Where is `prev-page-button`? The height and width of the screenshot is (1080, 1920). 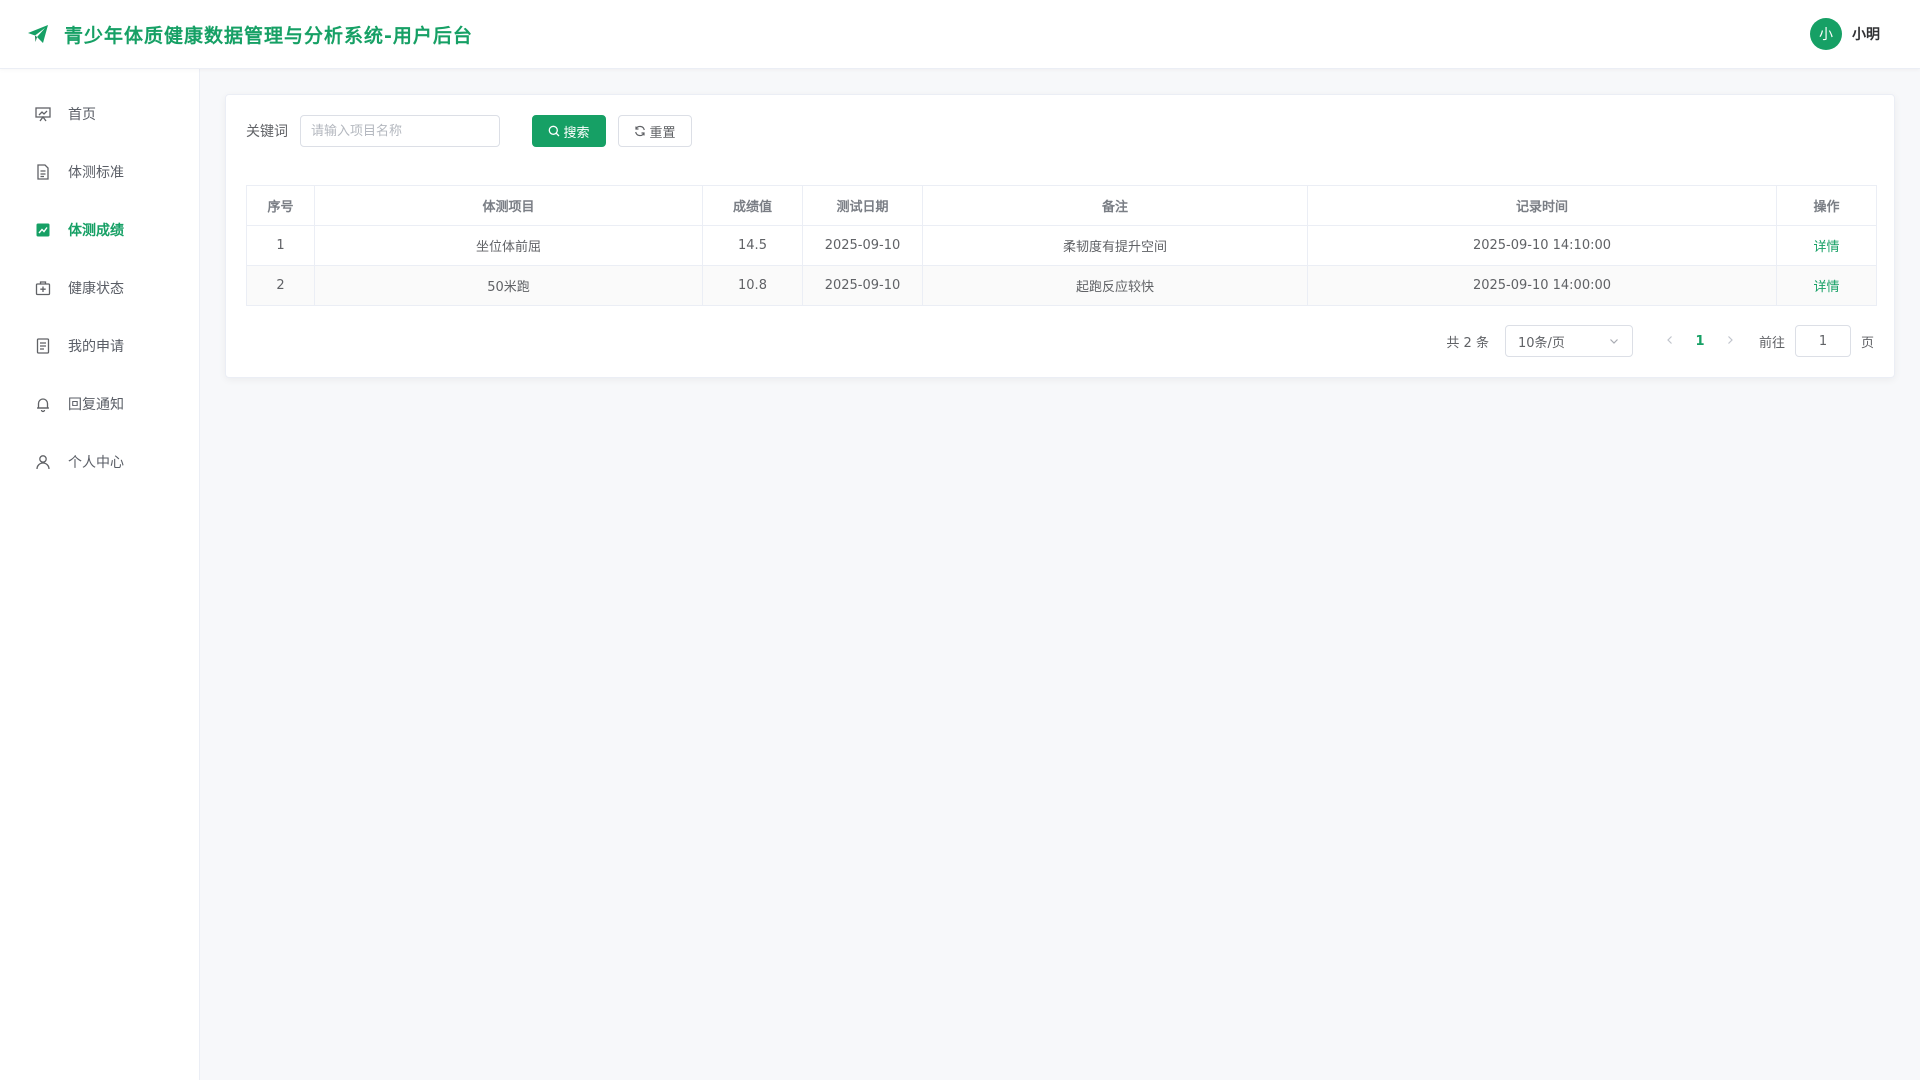
prev-page-button is located at coordinates (1670, 341).